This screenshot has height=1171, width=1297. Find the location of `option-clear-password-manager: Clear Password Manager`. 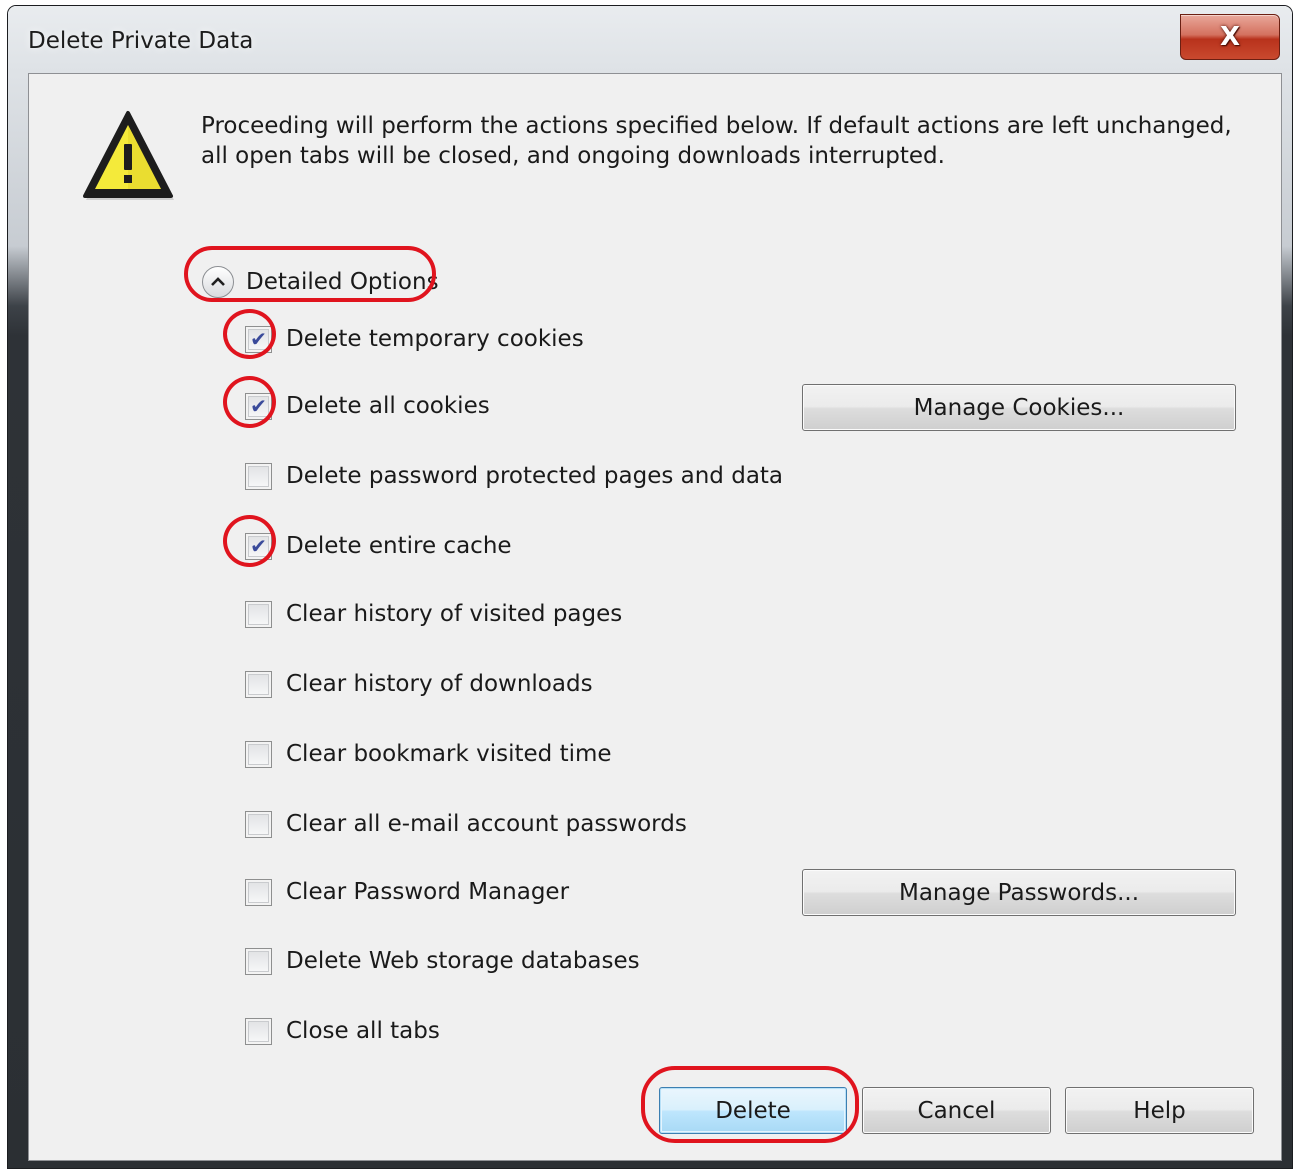

option-clear-password-manager: Clear Password Manager is located at coordinates (407, 892).